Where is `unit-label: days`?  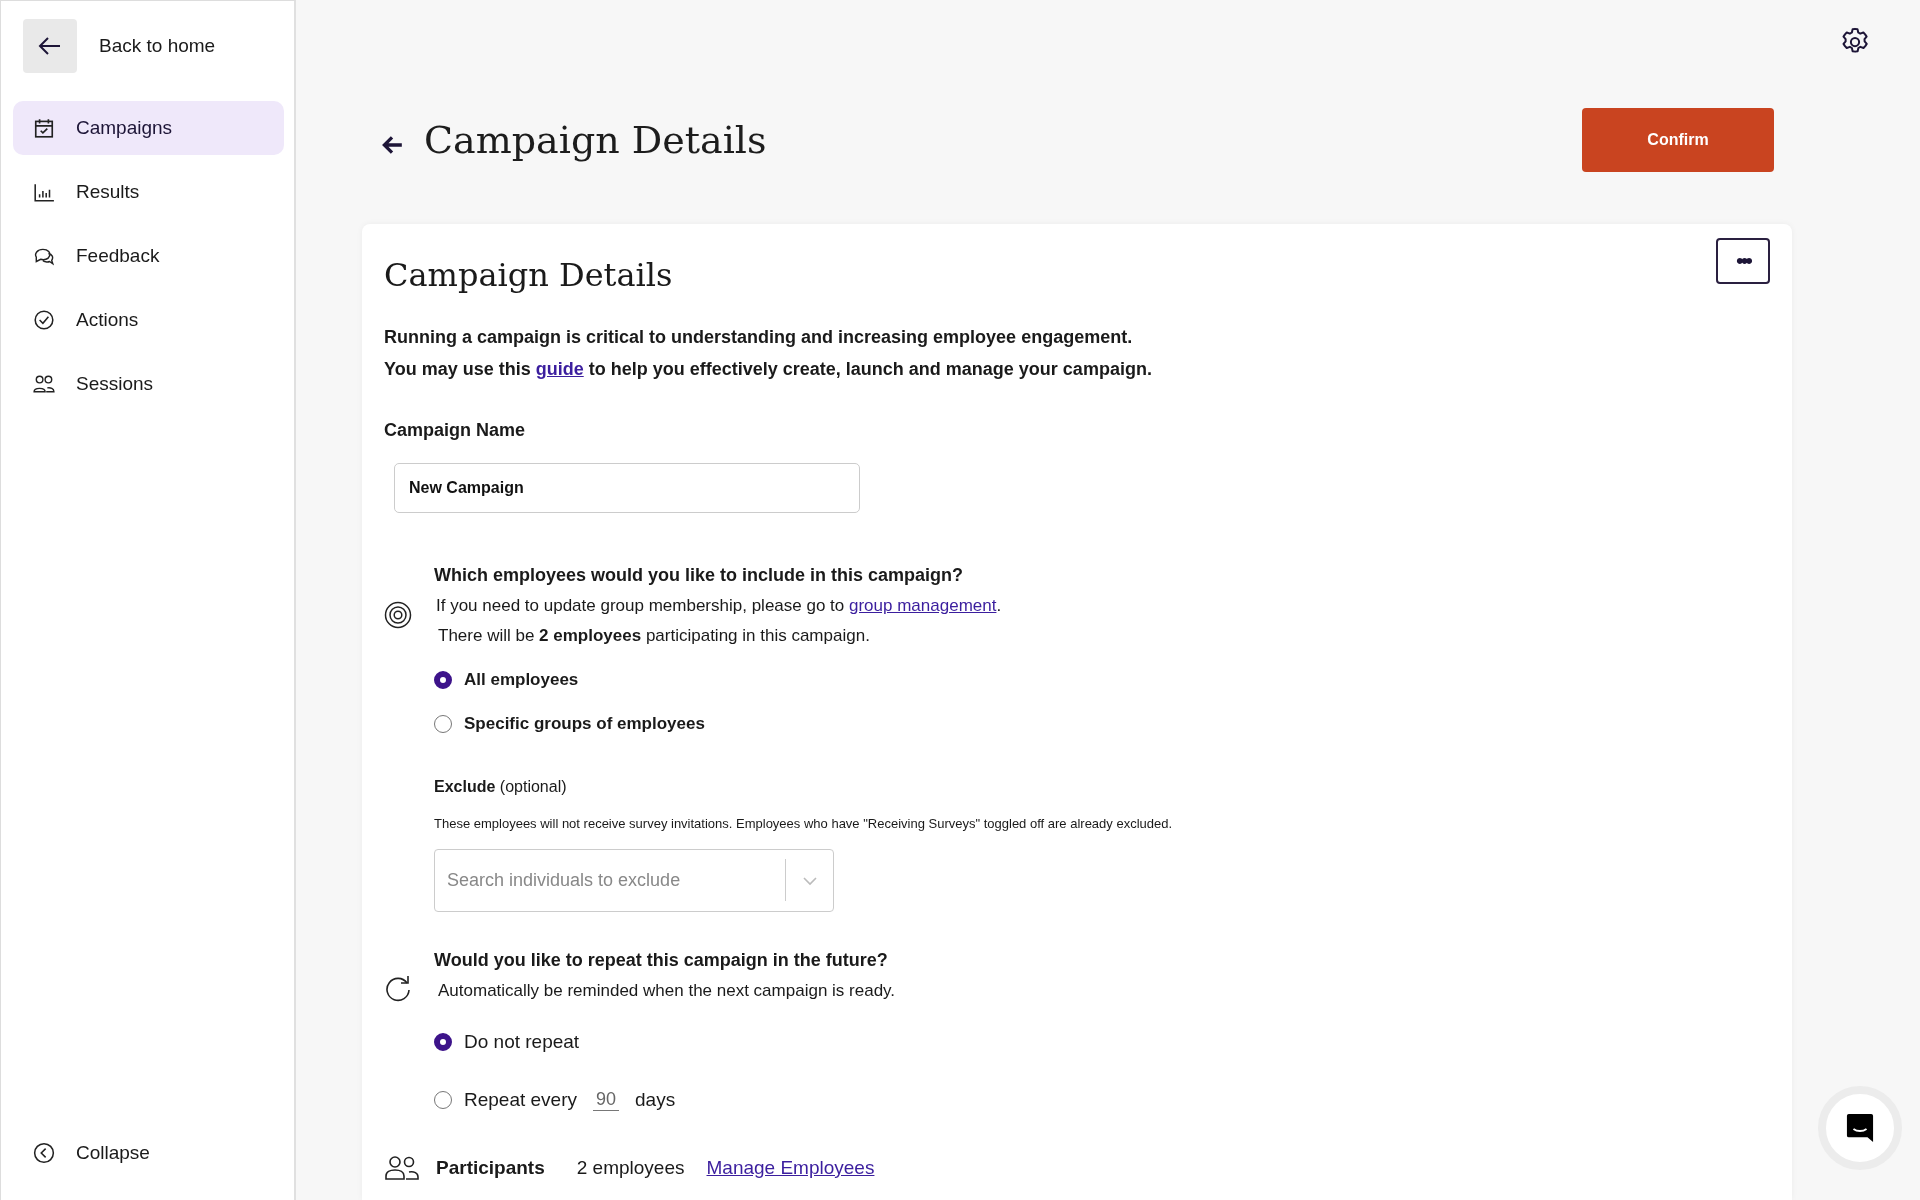
unit-label: days is located at coordinates (655, 1100).